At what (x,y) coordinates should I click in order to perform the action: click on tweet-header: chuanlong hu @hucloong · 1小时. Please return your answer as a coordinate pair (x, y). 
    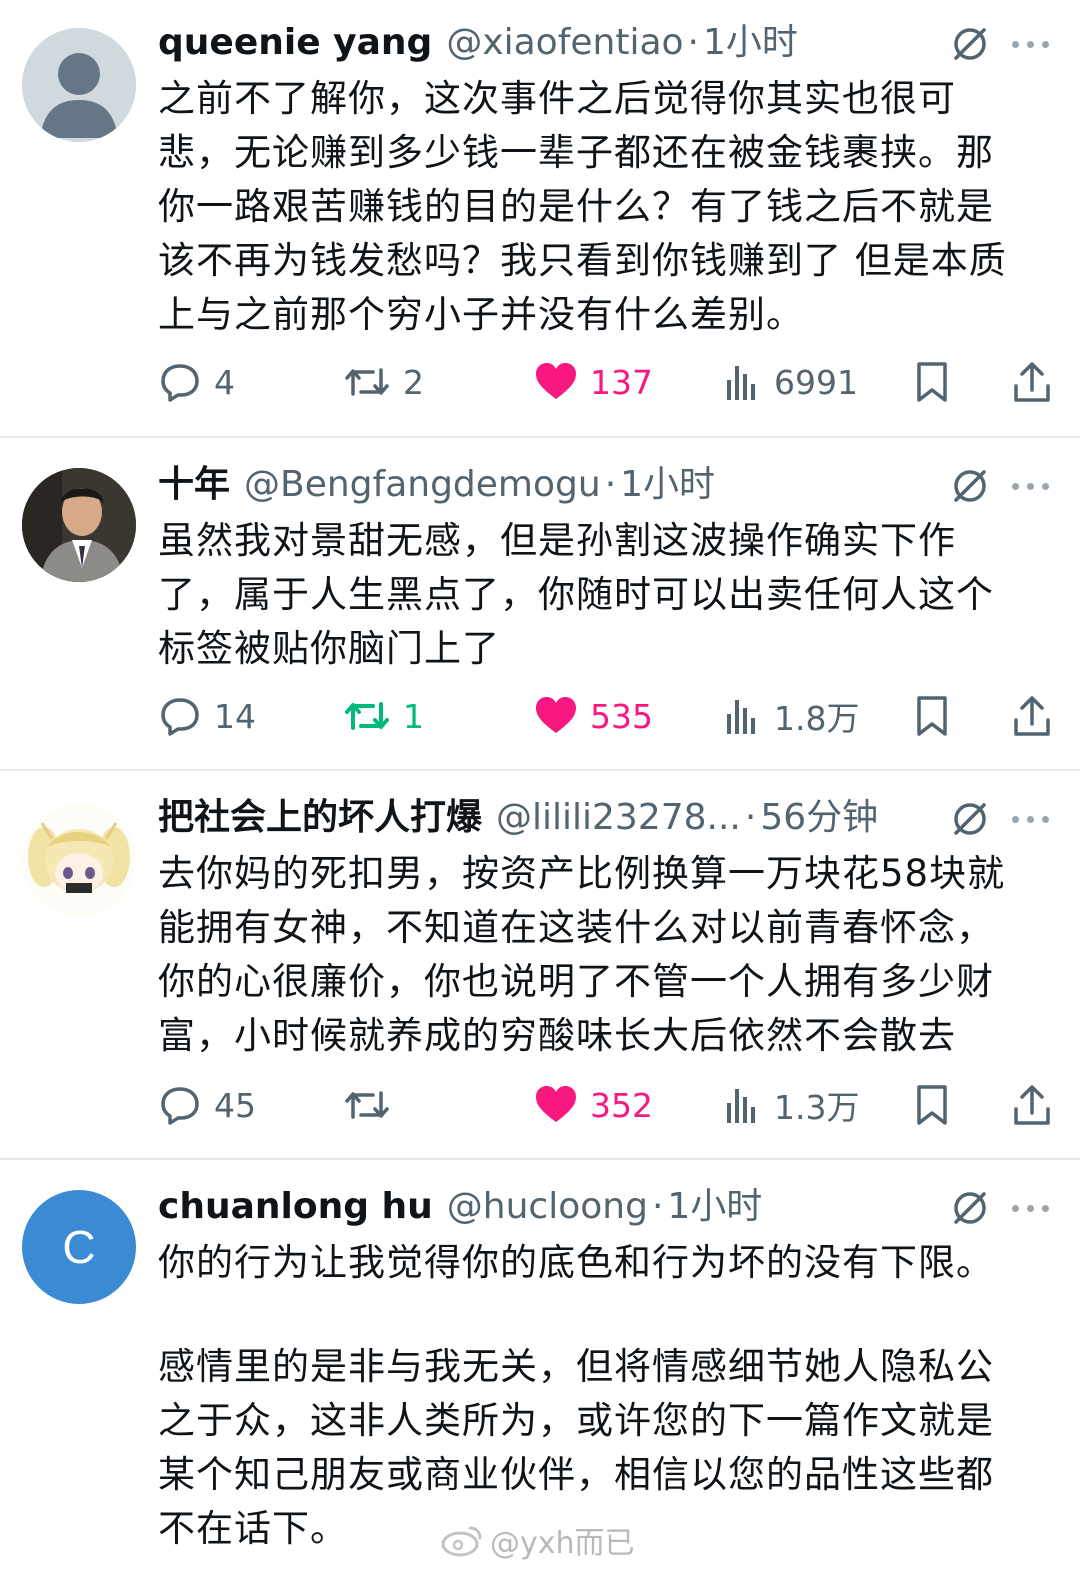
    Looking at the image, I should click on (549, 1207).